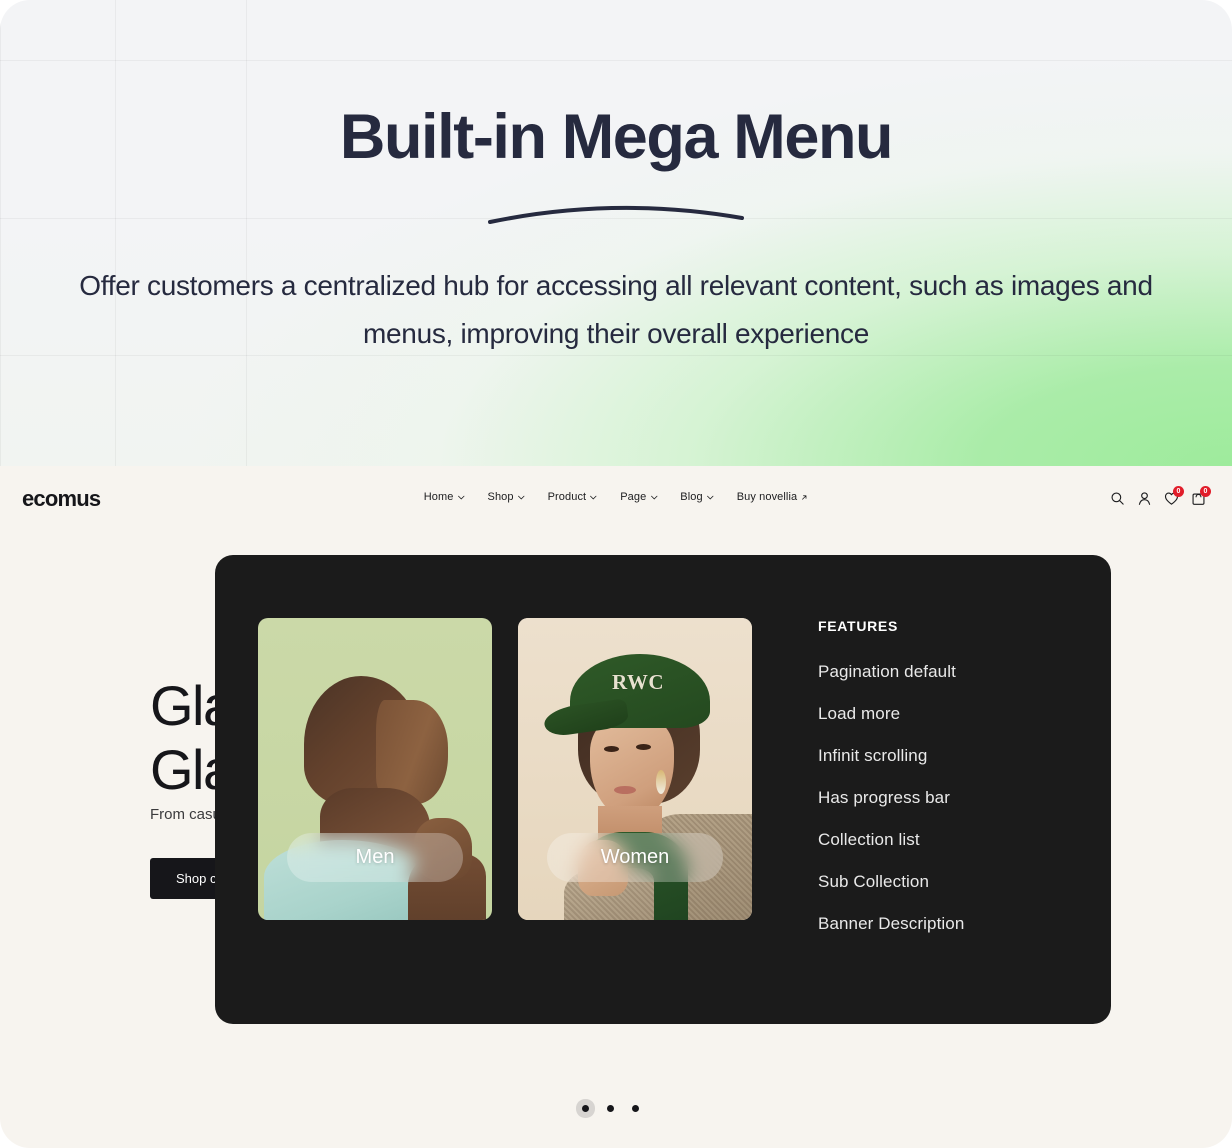  I want to click on nav-item-blog: Blog, so click(697, 497).